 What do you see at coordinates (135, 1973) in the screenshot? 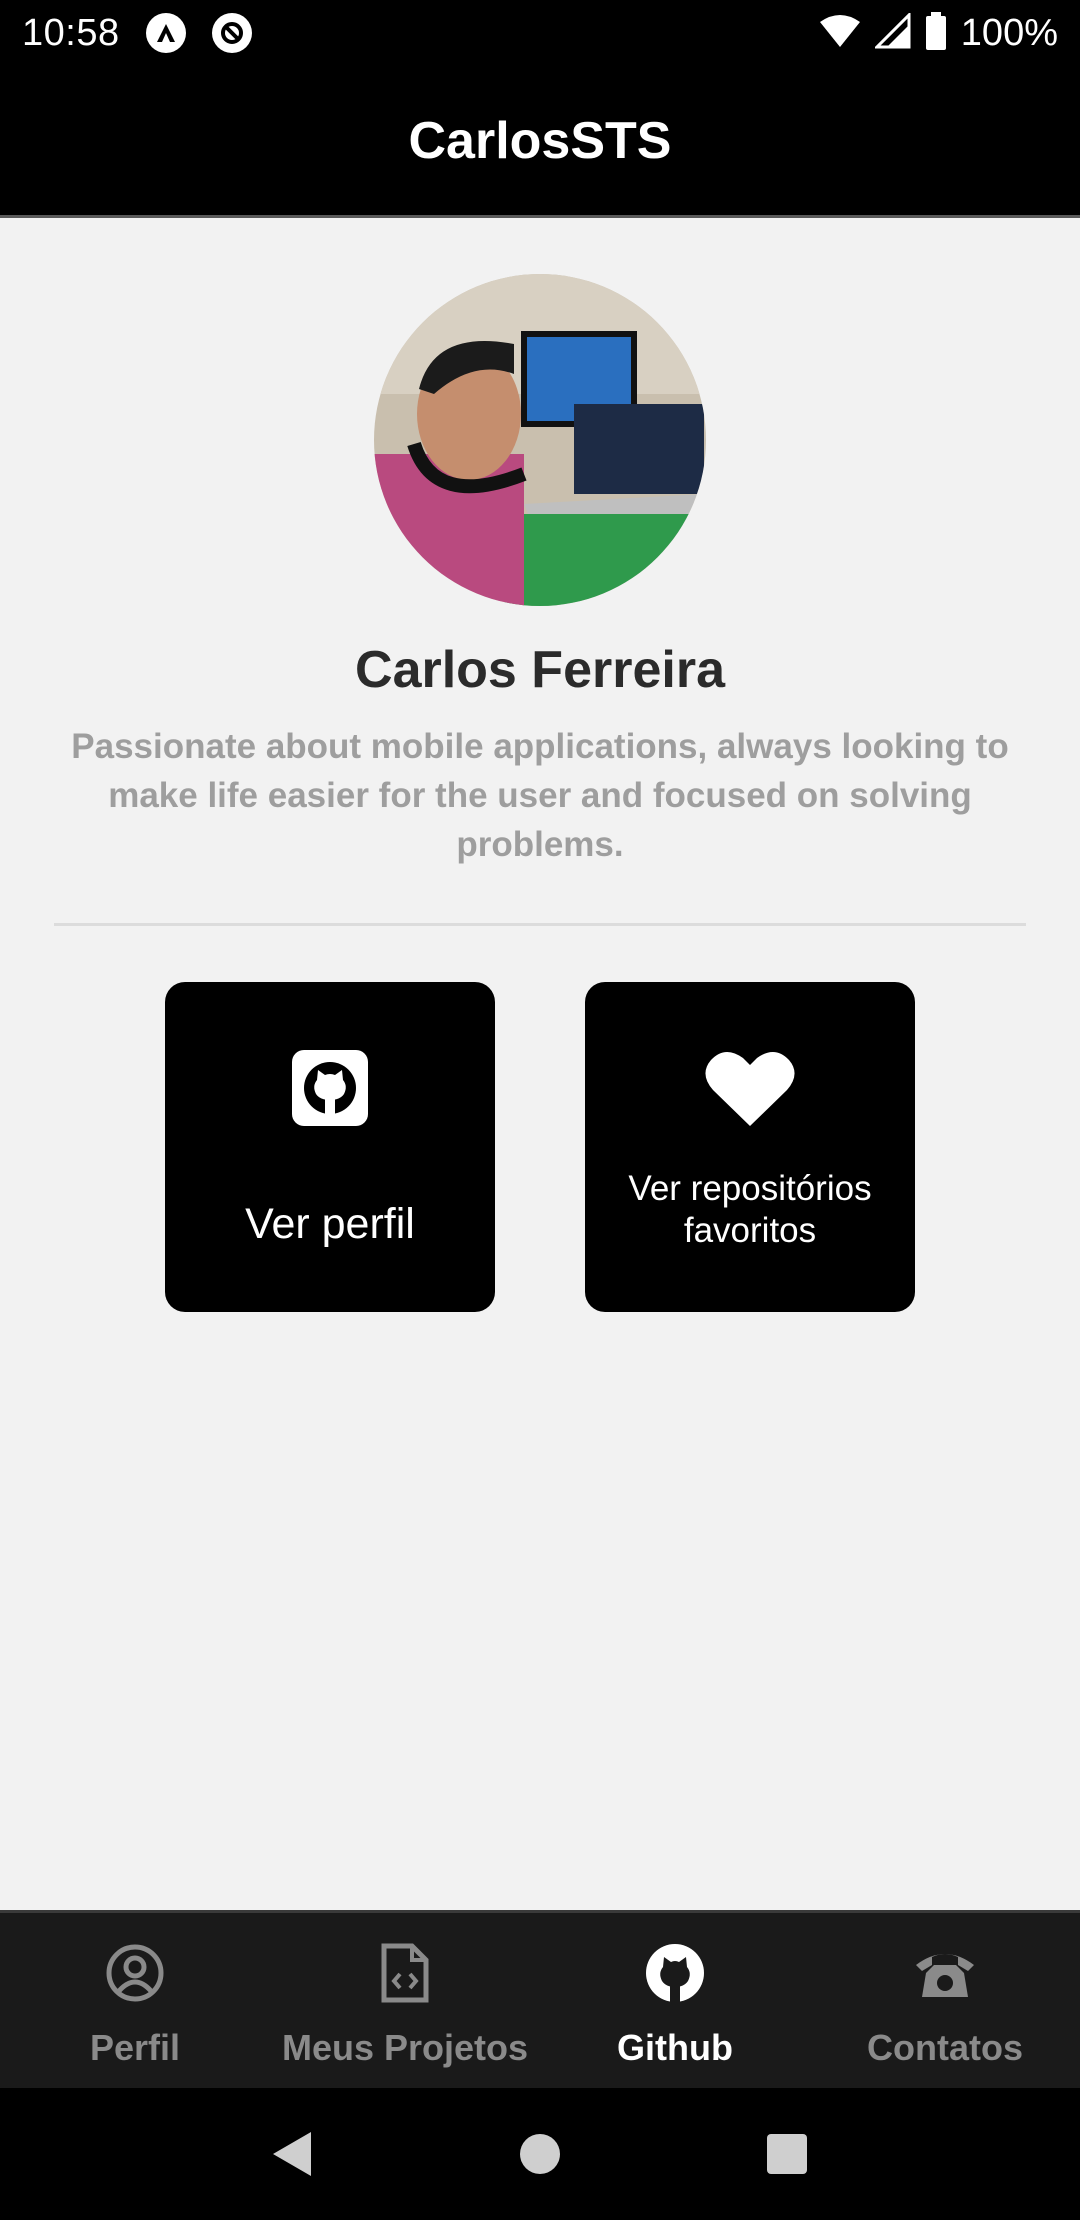
I see `user-circle-icon` at bounding box center [135, 1973].